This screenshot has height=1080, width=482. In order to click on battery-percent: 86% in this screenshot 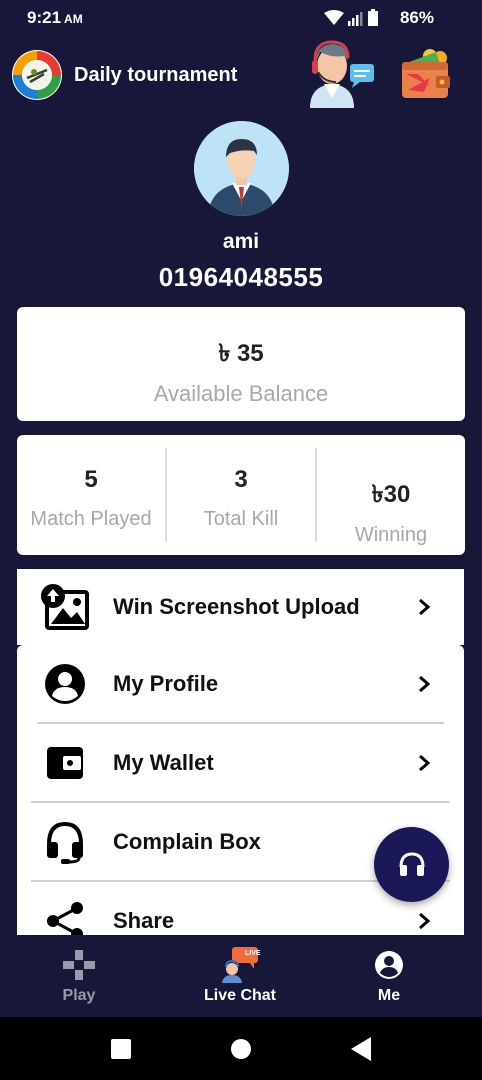, I will do `click(416, 17)`.